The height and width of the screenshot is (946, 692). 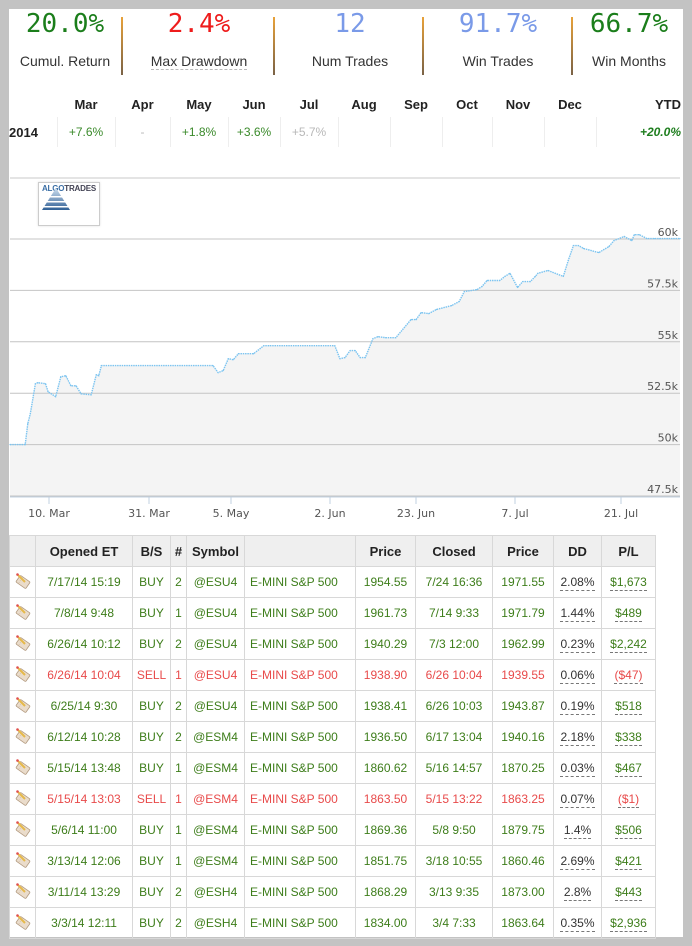 I want to click on dd-cell-value: 2.69%, so click(x=577, y=862).